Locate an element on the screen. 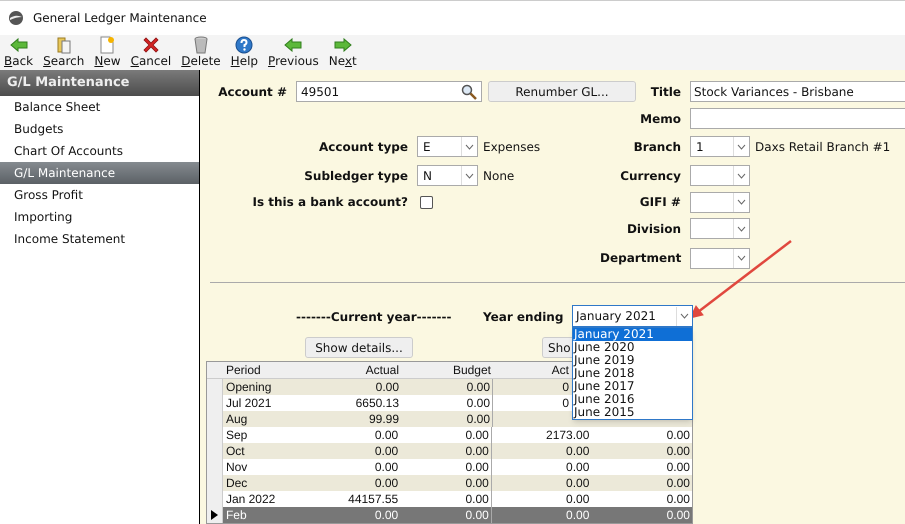 This screenshot has width=905, height=524. table-row: Jan 2022 44157.55 0.00 0.00 0.00 is located at coordinates (449, 499).